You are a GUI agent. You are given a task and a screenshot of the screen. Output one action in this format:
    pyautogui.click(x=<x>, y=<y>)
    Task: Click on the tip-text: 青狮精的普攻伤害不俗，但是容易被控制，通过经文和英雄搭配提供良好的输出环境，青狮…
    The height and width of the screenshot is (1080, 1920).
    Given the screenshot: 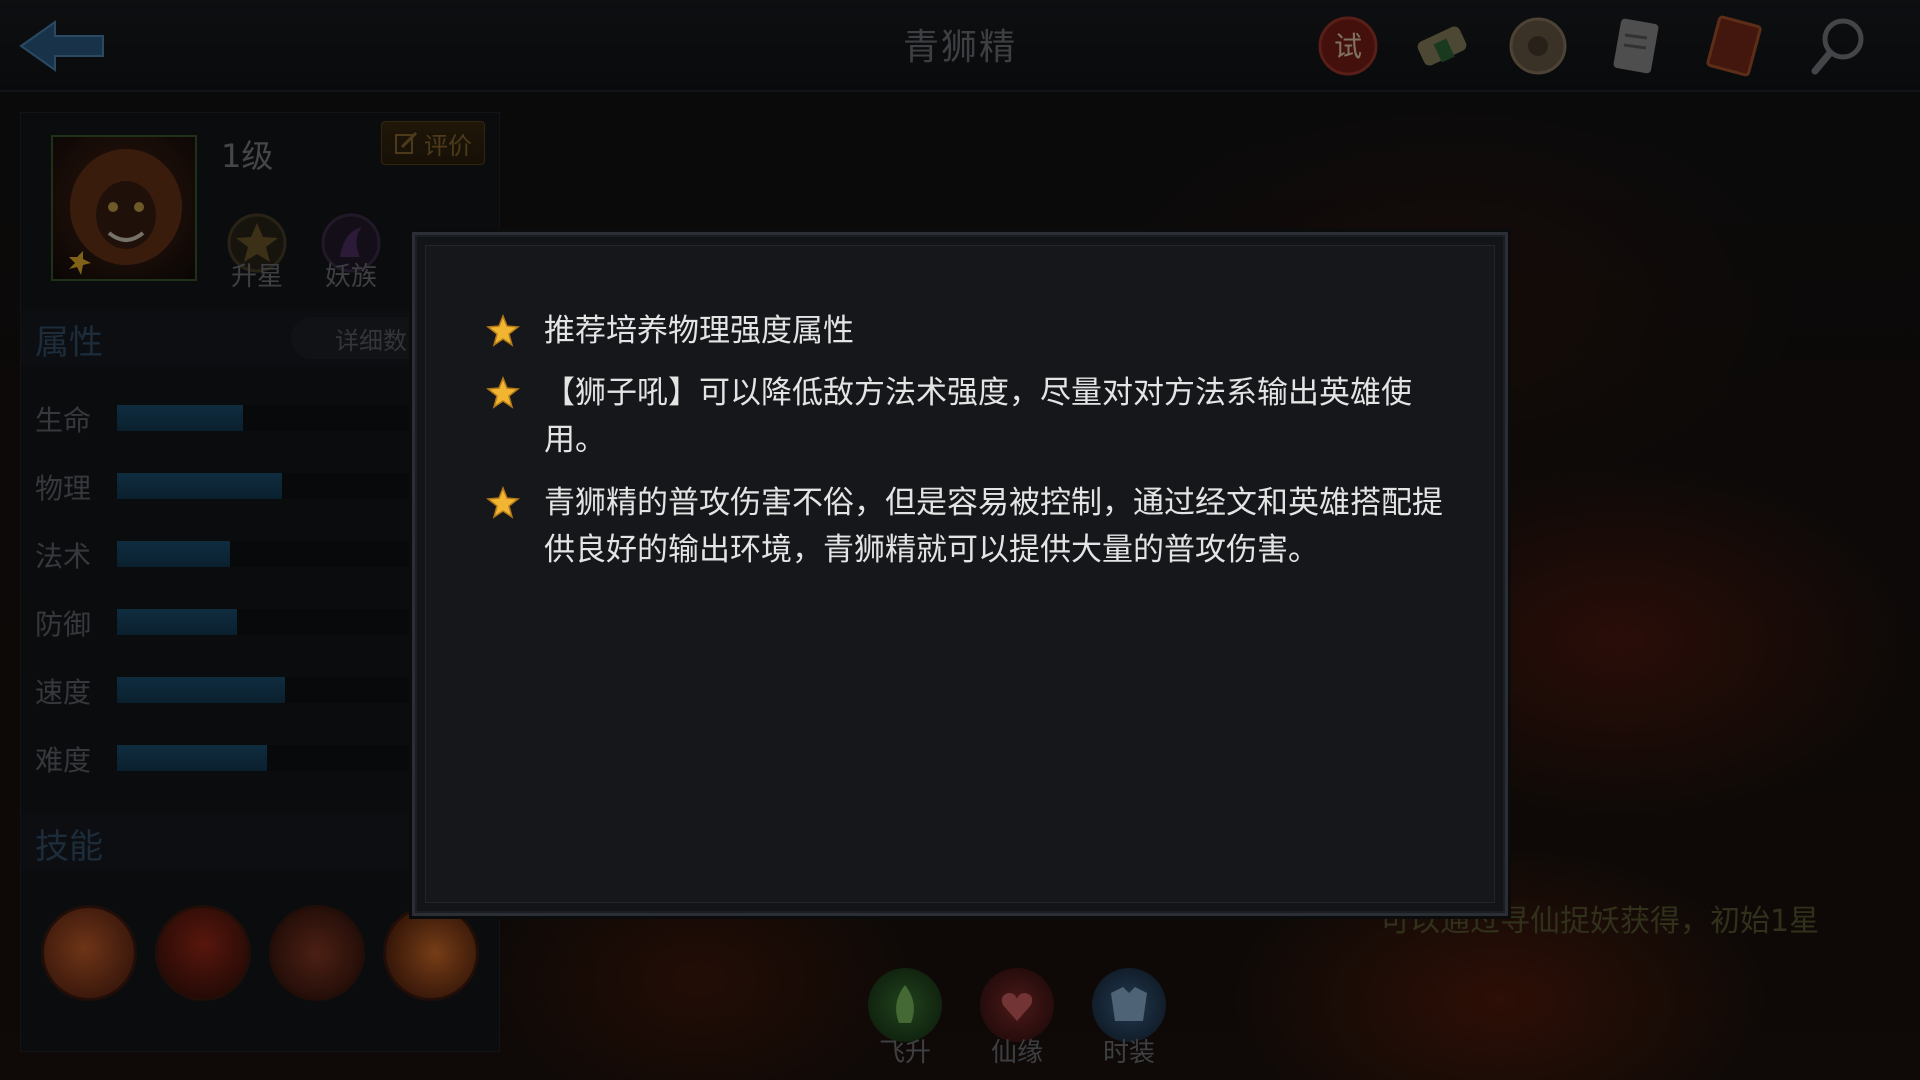 What is the action you would take?
    pyautogui.click(x=993, y=526)
    